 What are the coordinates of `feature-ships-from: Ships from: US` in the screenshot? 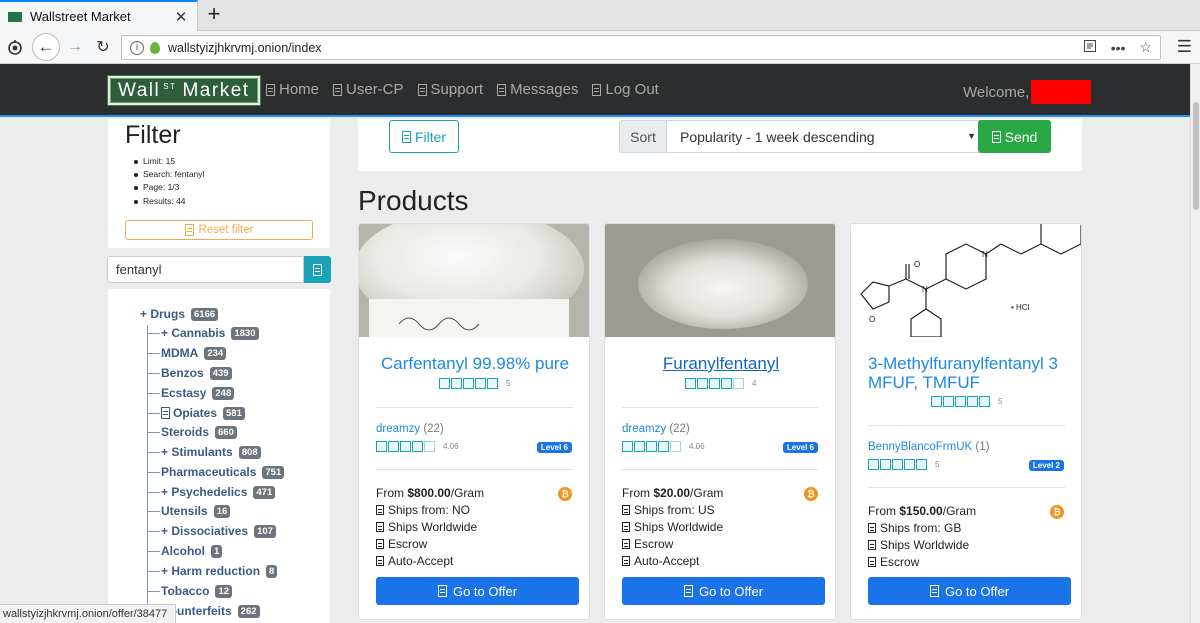 It's located at (668, 510).